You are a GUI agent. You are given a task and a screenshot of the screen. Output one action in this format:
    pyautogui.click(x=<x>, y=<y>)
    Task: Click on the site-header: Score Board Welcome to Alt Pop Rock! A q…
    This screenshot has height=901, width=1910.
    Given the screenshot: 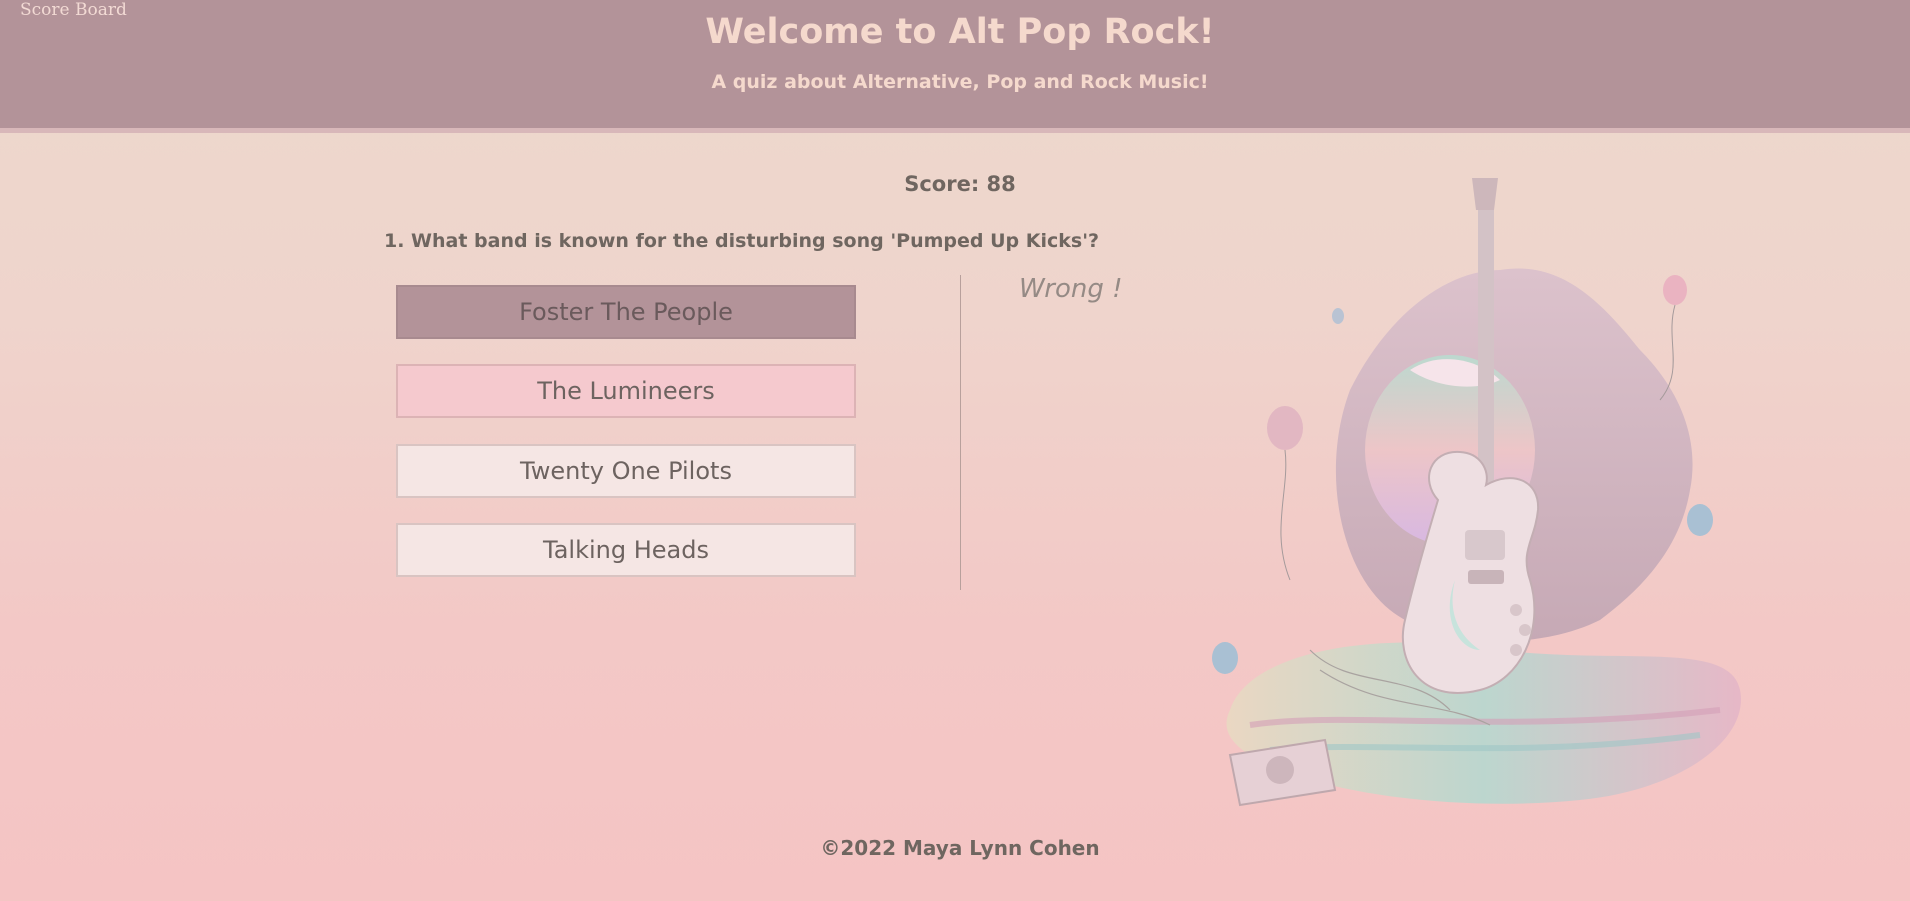 What is the action you would take?
    pyautogui.click(x=955, y=66)
    